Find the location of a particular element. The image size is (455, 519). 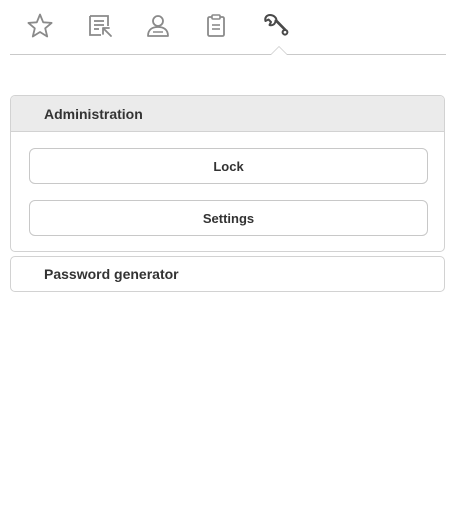

tab-entries is located at coordinates (100, 26).